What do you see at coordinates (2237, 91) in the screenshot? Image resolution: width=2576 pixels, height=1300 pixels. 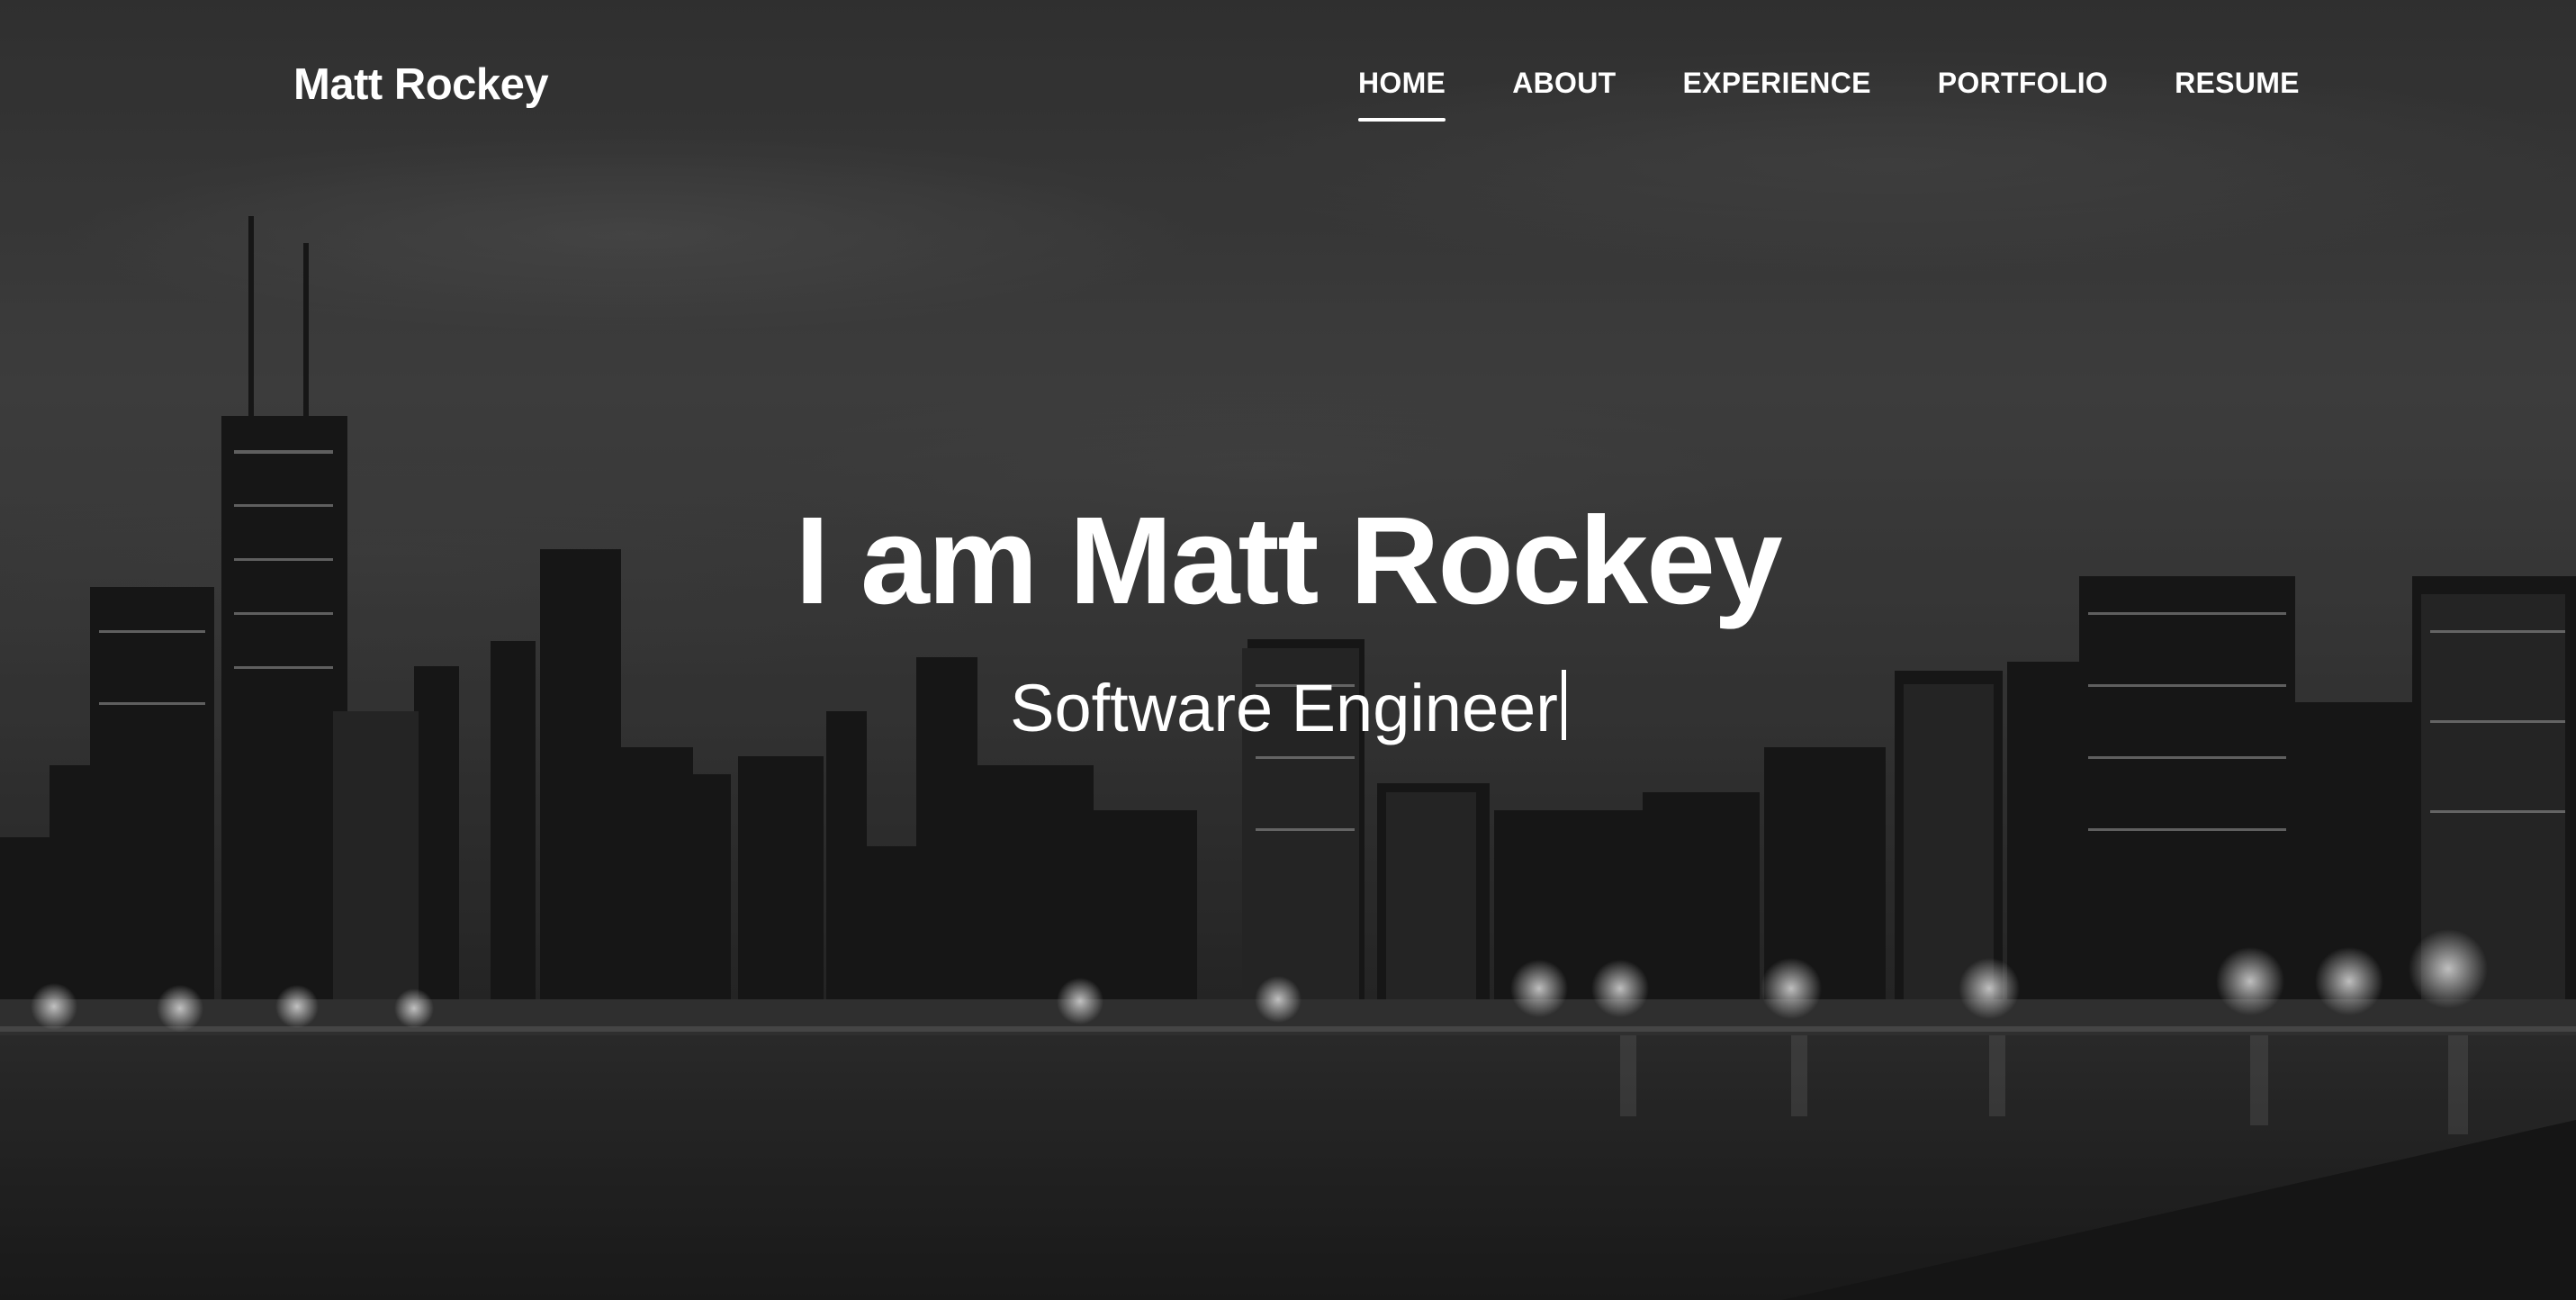 I see `nav-link-resume: RESUME` at bounding box center [2237, 91].